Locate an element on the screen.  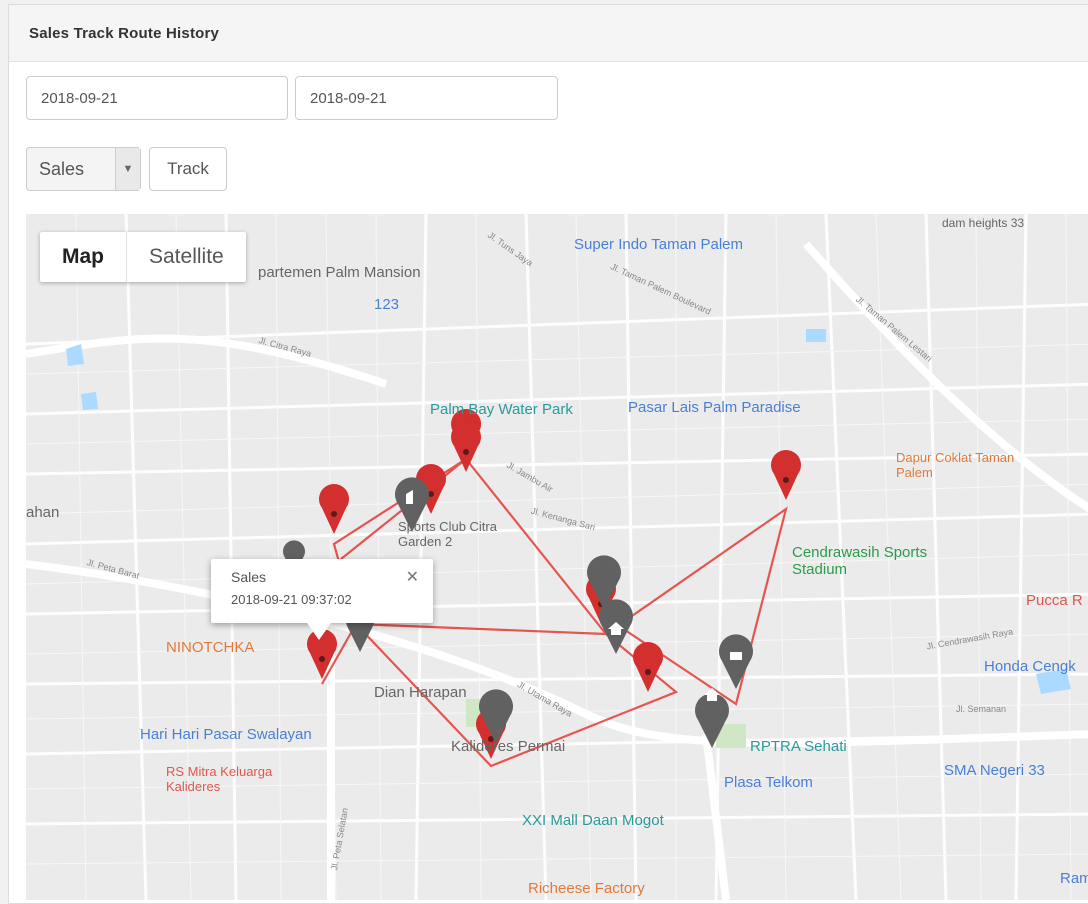
chevron-down-icon: ▼ is located at coordinates (127, 169).